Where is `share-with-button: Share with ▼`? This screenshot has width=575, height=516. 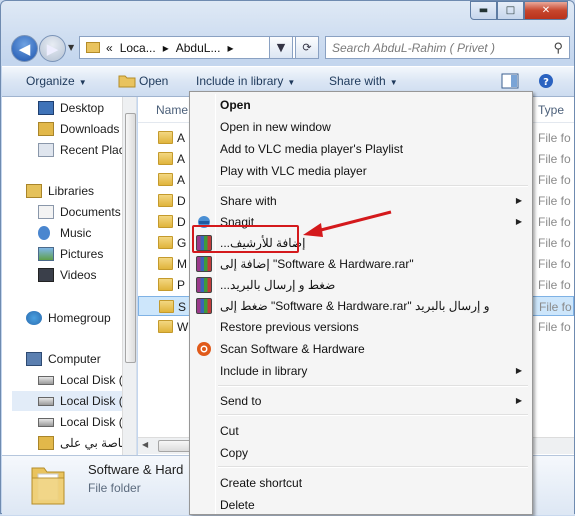 share-with-button: Share with ▼ is located at coordinates (363, 81).